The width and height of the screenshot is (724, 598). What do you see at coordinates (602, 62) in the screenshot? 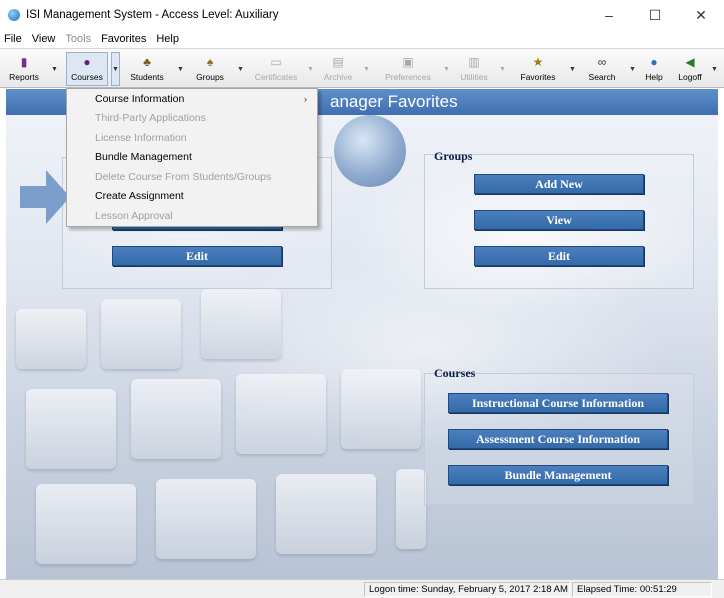
I see `binoculars-search-icon: ∞` at bounding box center [602, 62].